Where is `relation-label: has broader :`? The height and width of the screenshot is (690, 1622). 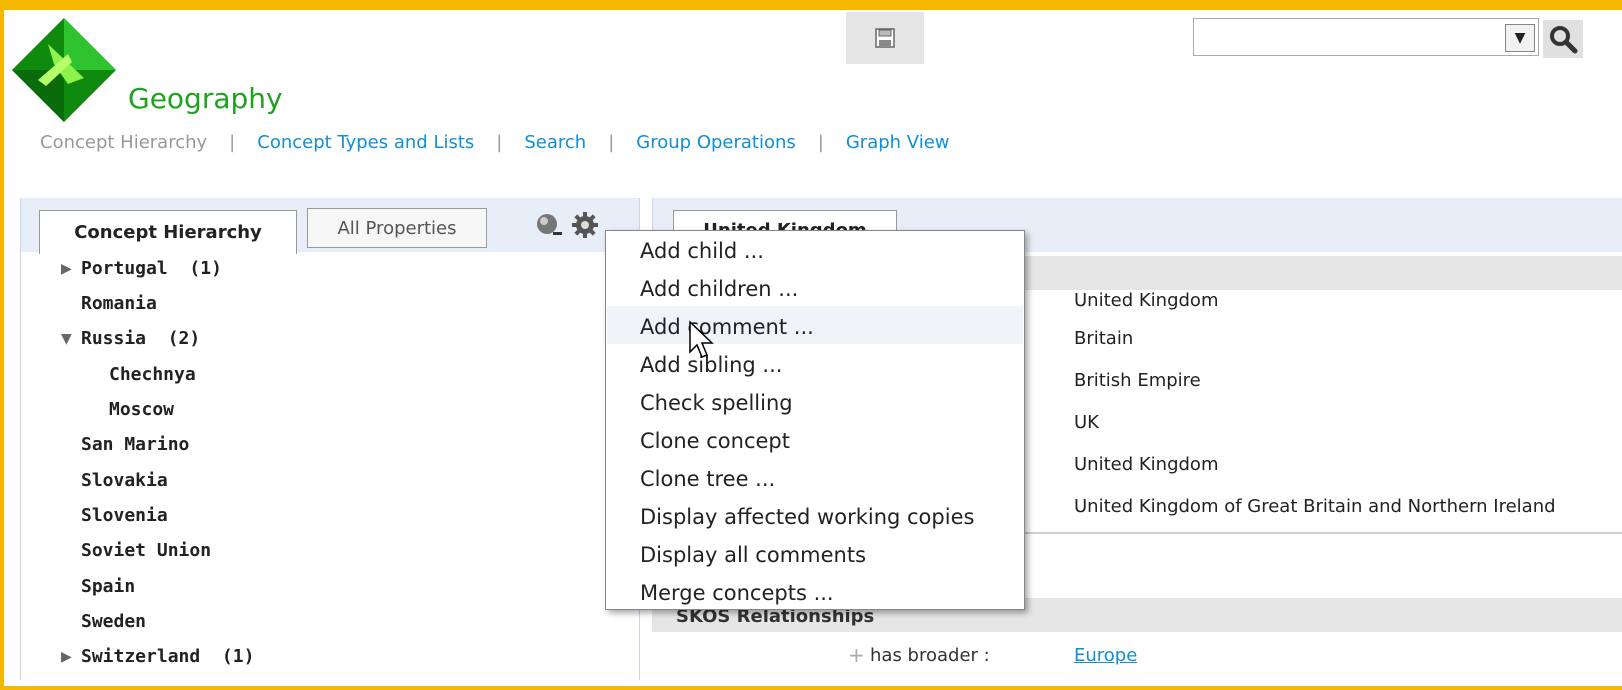 relation-label: has broader : is located at coordinates (930, 655).